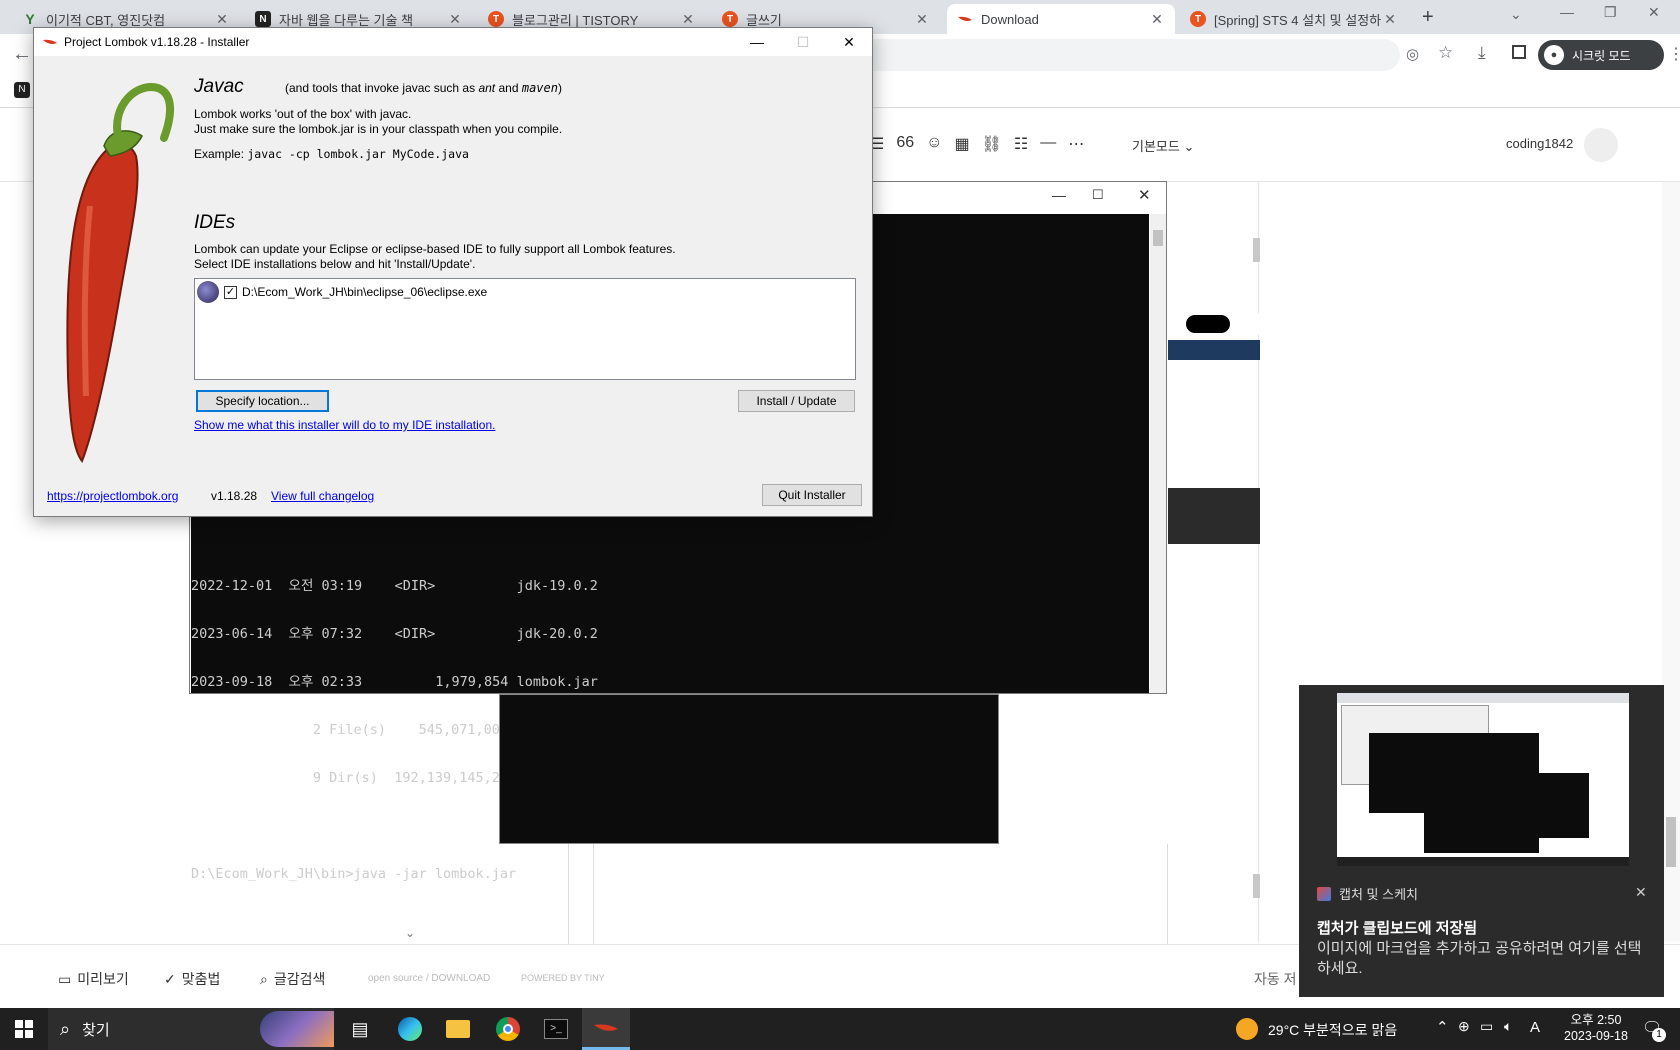 This screenshot has height=1050, width=1680. I want to click on content-search-button: ⌕ 글감검색, so click(292, 979).